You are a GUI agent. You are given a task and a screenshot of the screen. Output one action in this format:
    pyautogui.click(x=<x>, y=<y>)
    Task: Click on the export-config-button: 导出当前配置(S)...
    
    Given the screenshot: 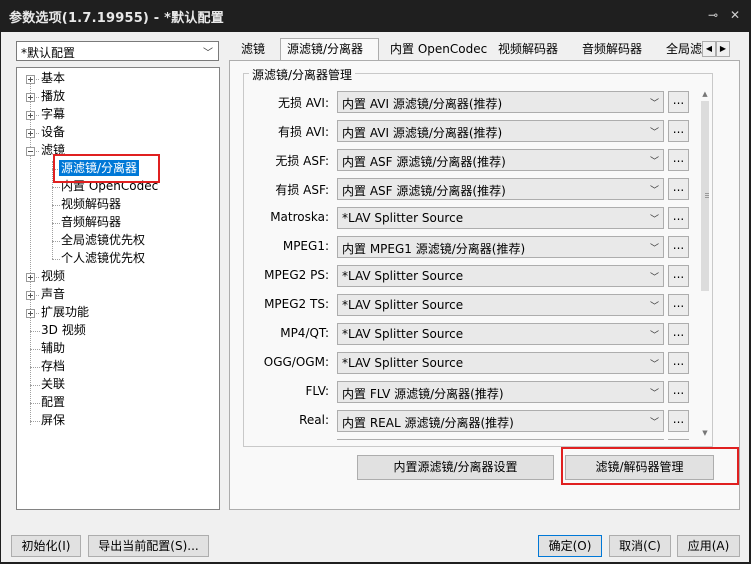 What is the action you would take?
    pyautogui.click(x=148, y=546)
    